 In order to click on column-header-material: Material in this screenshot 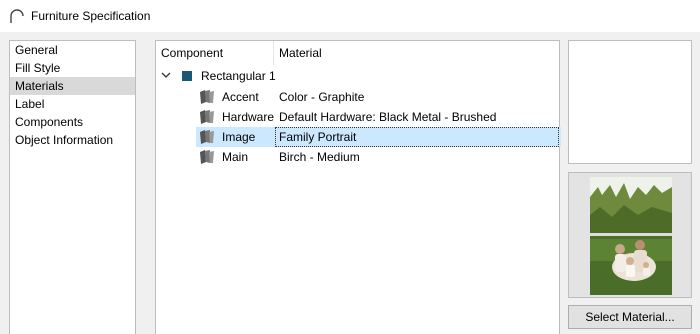, I will do `click(417, 53)`.